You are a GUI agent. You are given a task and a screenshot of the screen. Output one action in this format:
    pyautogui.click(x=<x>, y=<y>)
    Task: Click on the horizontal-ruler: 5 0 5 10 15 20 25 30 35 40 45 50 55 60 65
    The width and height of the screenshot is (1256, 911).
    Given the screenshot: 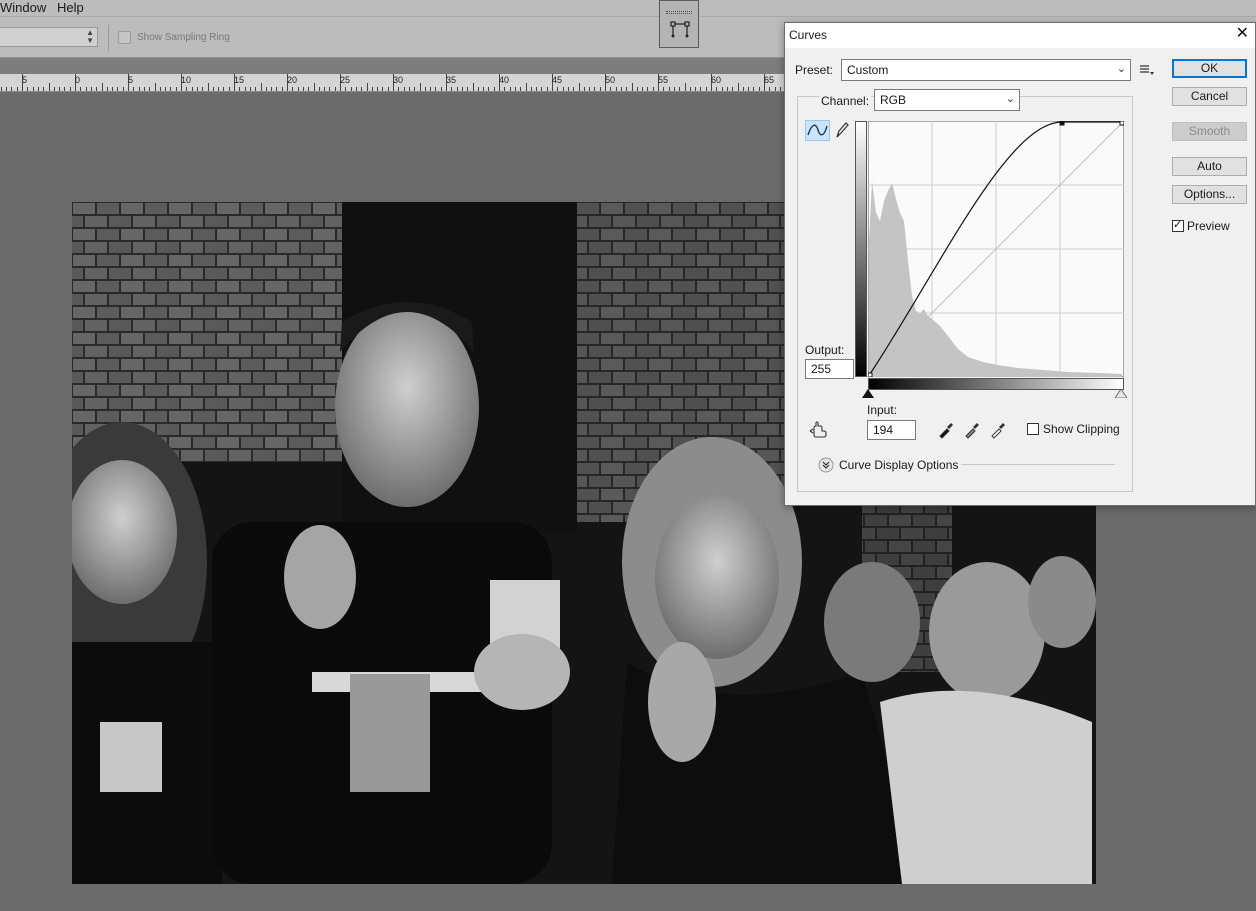 What is the action you would take?
    pyautogui.click(x=392, y=83)
    